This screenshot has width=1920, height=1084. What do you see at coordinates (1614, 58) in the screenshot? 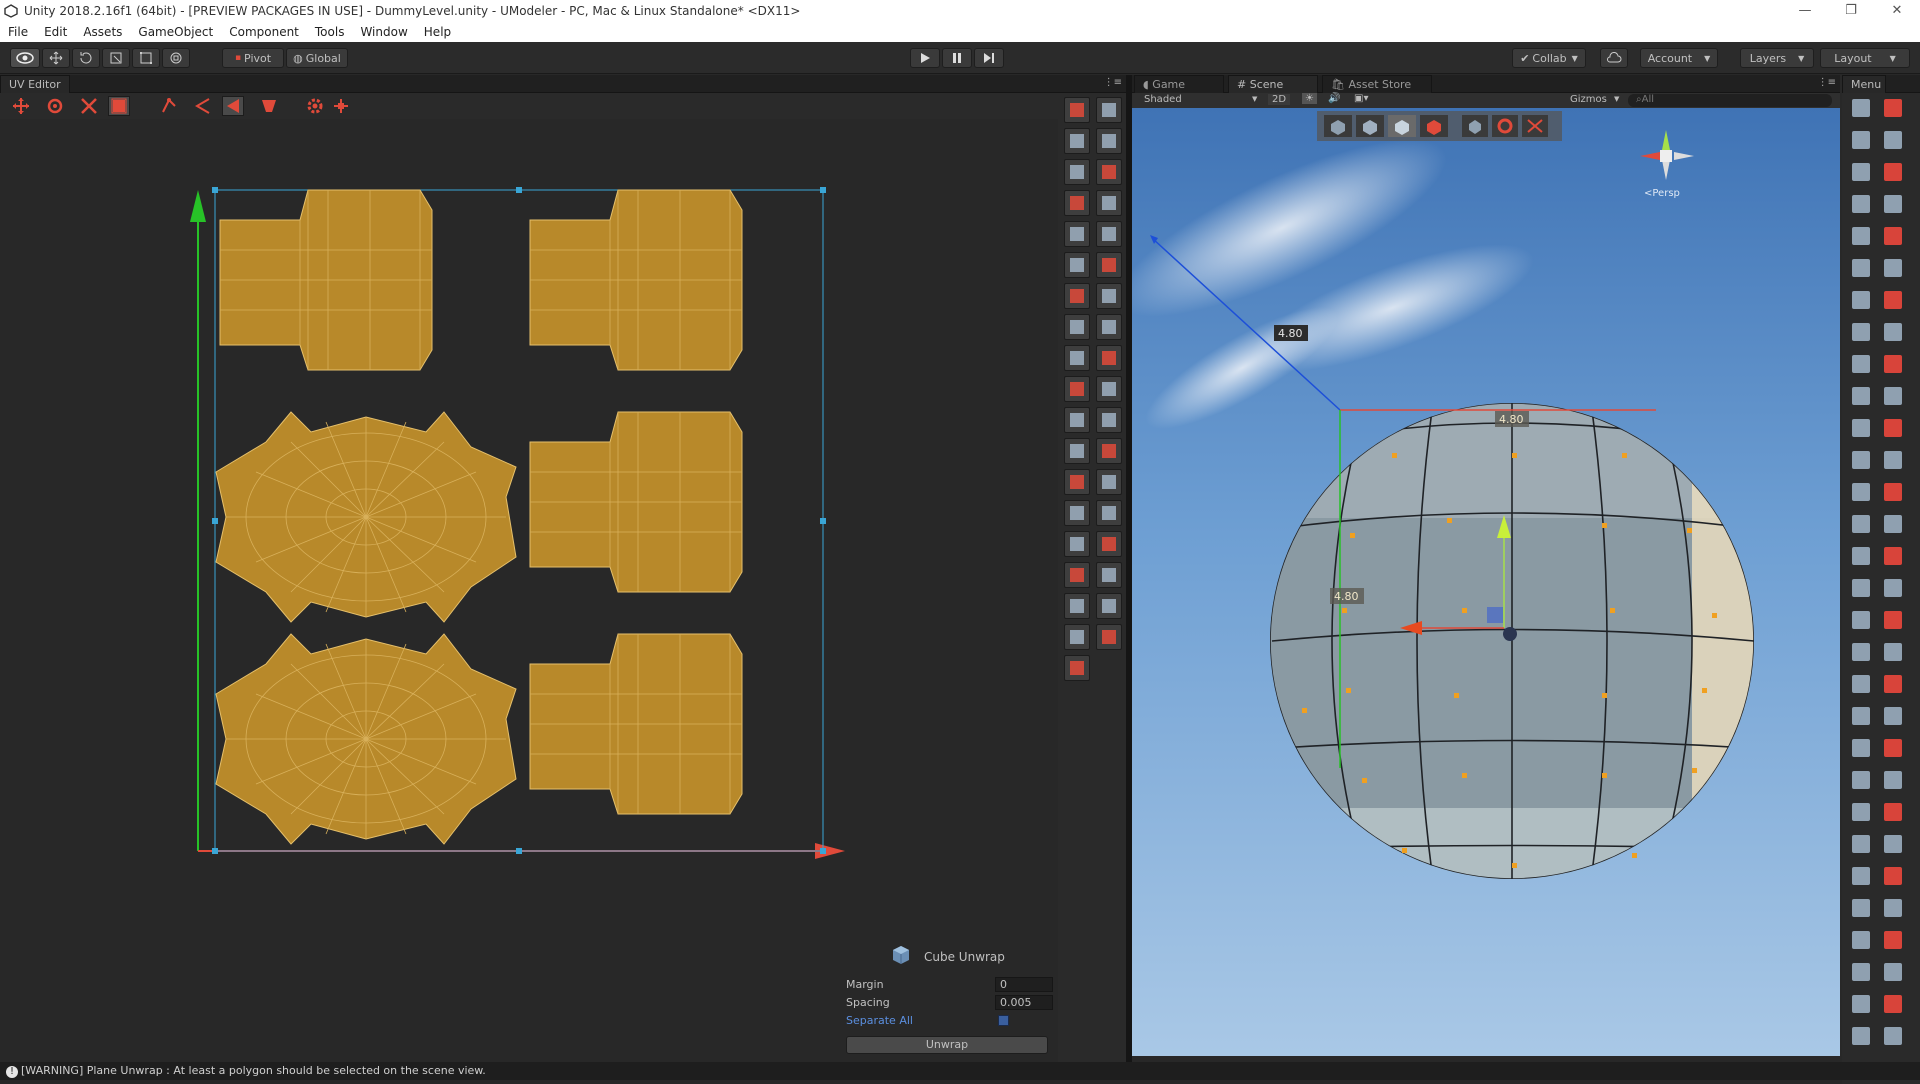
I see `cloud-button` at bounding box center [1614, 58].